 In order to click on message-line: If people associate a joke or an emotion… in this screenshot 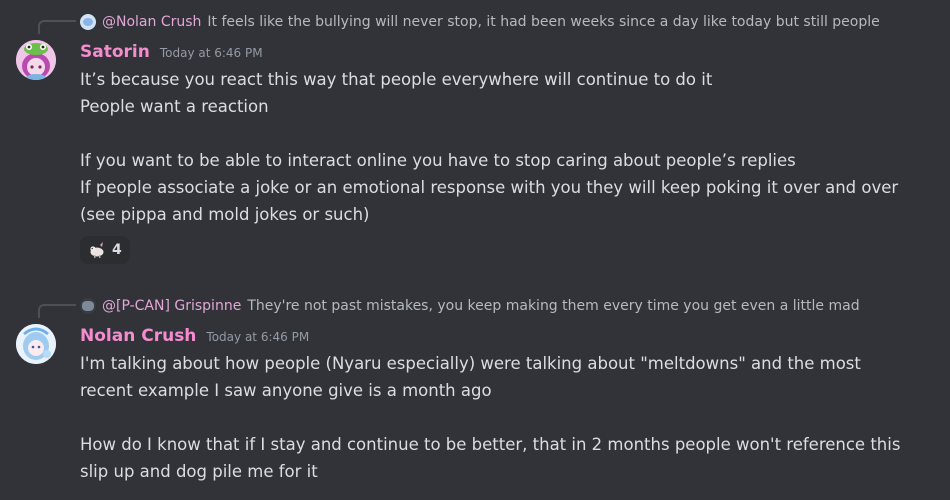, I will do `click(489, 187)`.